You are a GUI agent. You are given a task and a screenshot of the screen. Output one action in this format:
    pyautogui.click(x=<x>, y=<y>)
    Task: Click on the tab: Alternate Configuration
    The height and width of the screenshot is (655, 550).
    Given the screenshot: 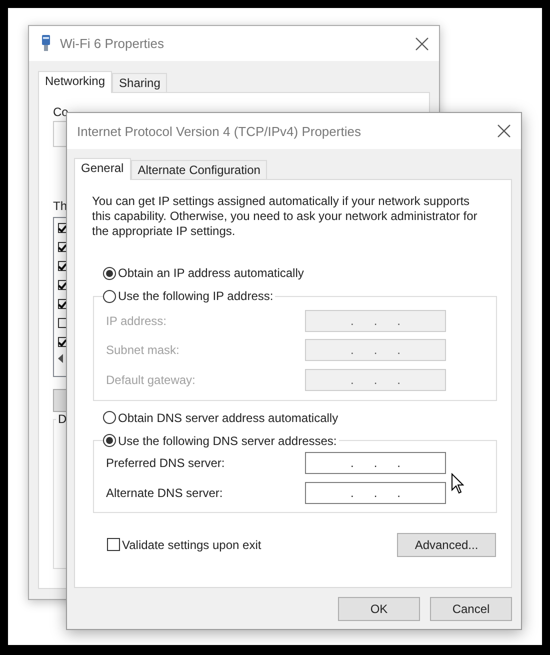 What is the action you would take?
    pyautogui.click(x=199, y=169)
    